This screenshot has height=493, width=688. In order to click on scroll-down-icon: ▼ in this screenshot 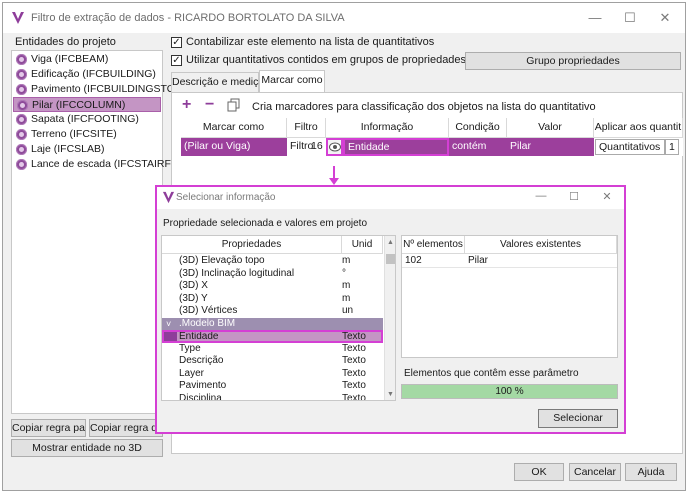, I will do `click(390, 394)`.